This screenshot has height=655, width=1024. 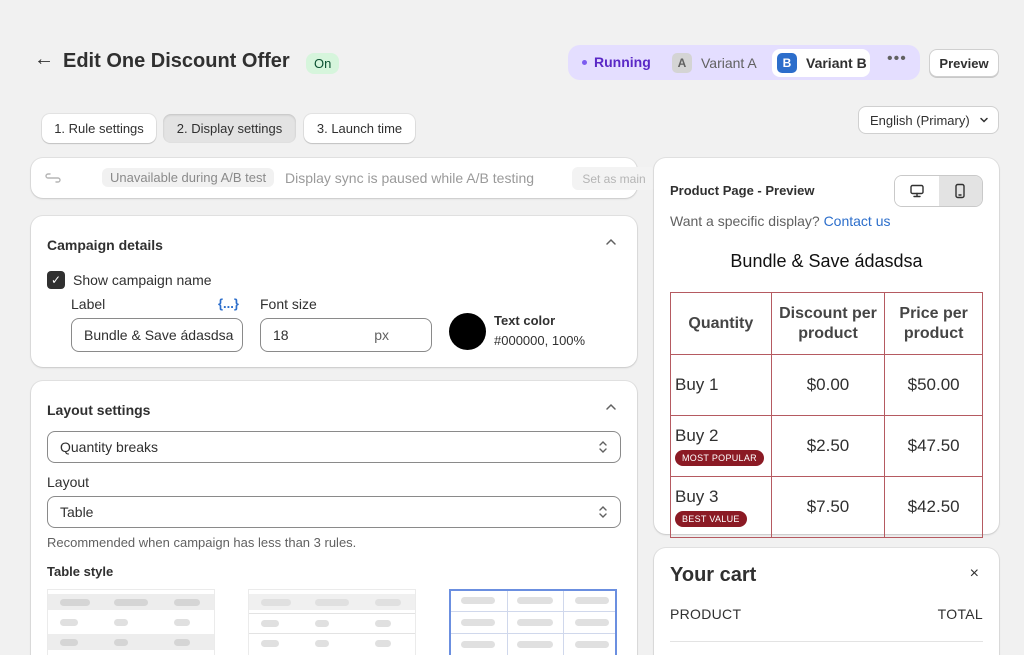 I want to click on status-badge: On, so click(x=323, y=63).